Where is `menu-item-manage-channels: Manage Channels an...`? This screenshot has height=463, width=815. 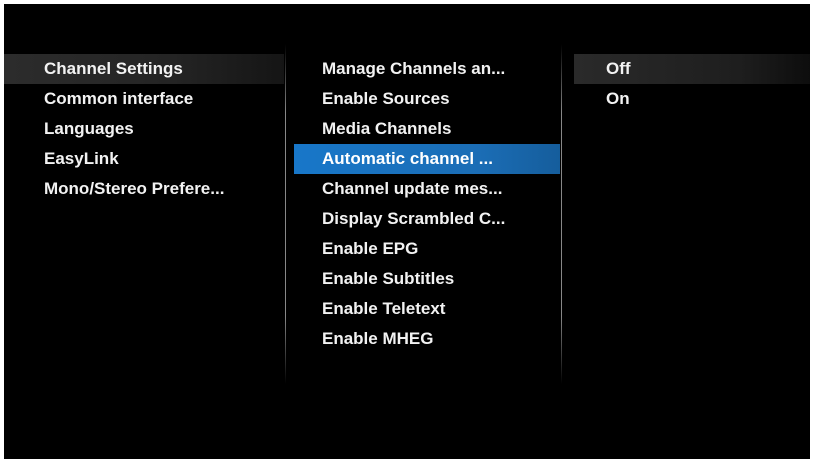 menu-item-manage-channels: Manage Channels an... is located at coordinates (427, 69).